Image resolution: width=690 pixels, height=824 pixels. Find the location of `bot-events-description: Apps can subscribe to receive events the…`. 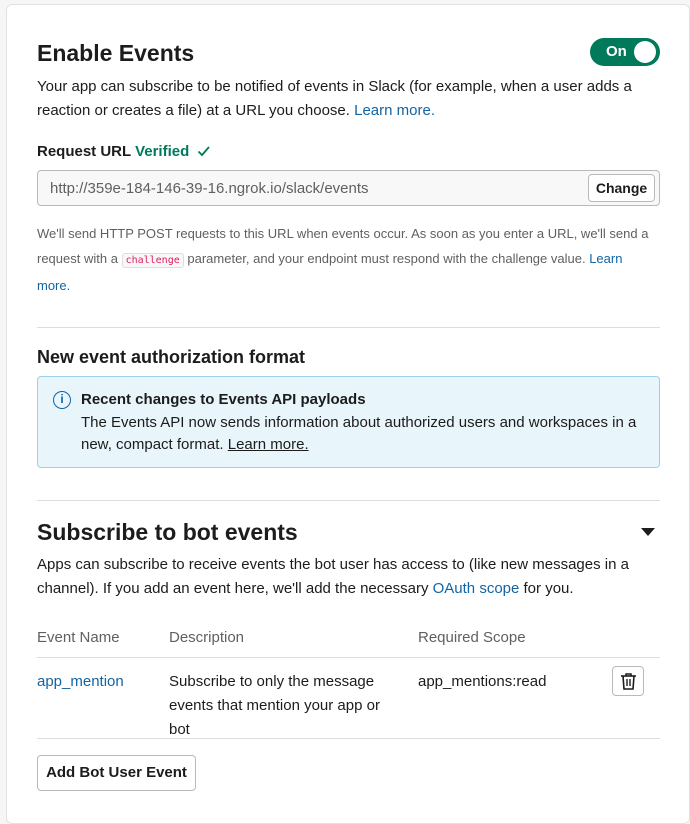

bot-events-description: Apps can subscribe to receive events the… is located at coordinates (348, 577).